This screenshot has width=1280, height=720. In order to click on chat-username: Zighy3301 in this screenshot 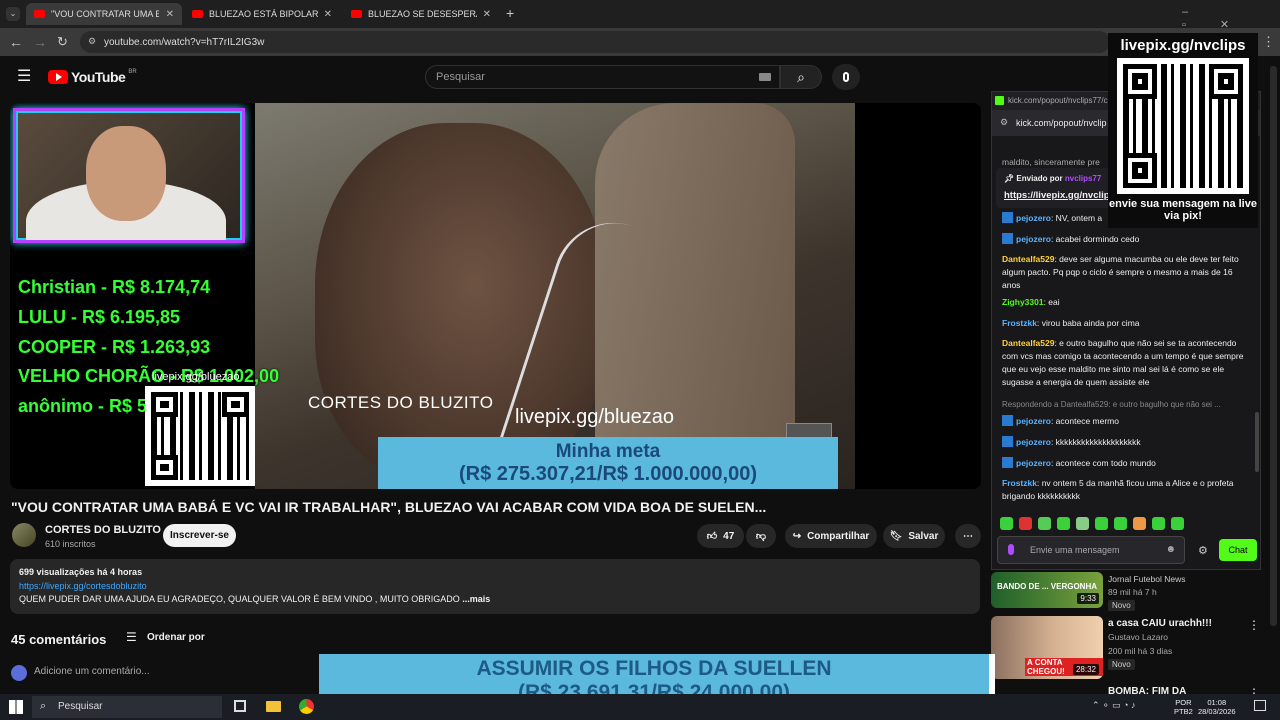, I will do `click(1023, 302)`.